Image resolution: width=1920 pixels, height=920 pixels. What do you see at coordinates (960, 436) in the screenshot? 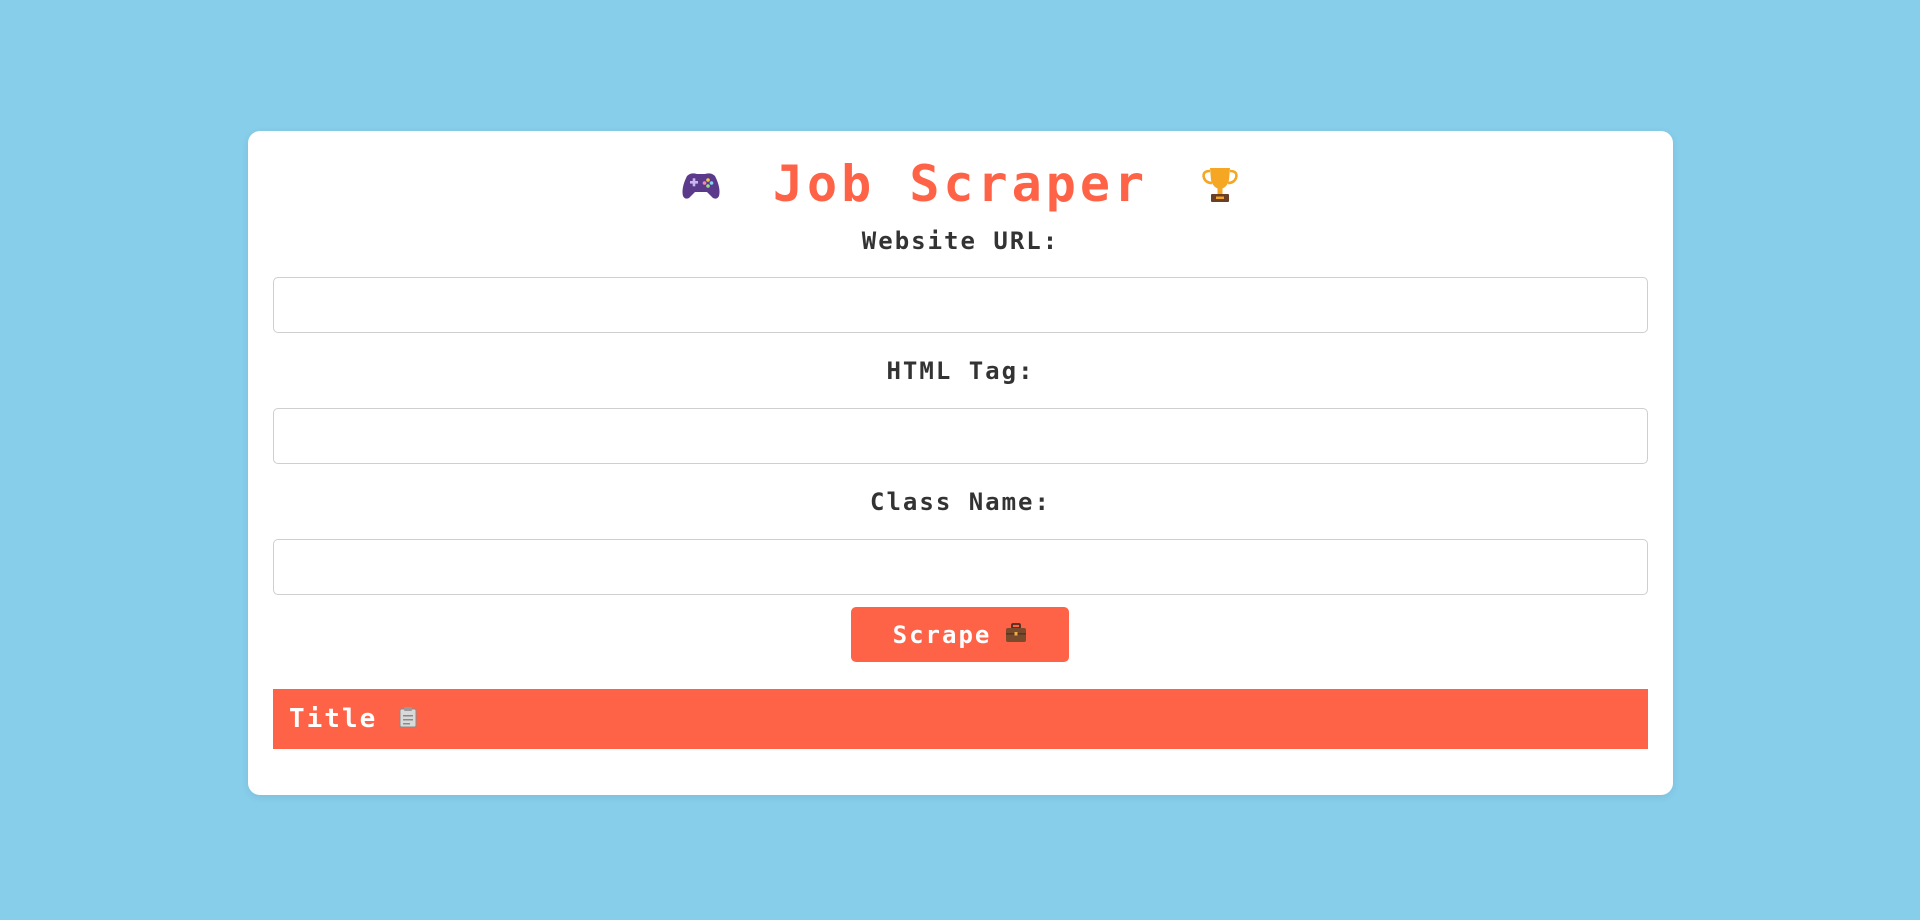
I see `html-tag-input` at bounding box center [960, 436].